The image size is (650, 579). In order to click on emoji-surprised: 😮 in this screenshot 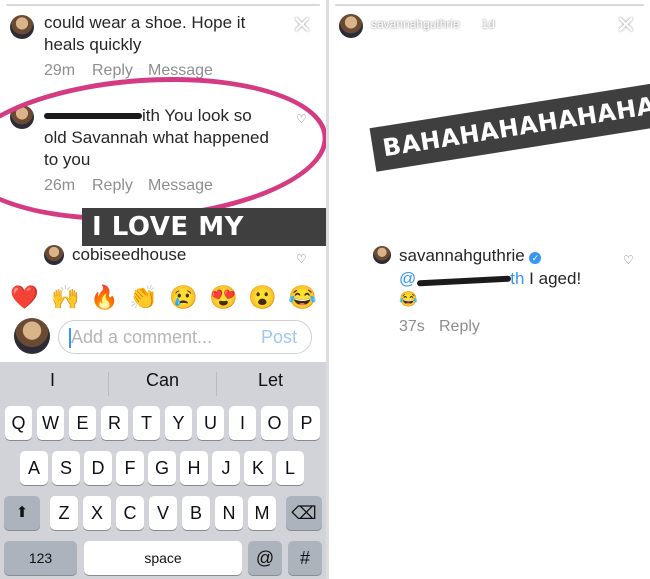, I will do `click(262, 297)`.